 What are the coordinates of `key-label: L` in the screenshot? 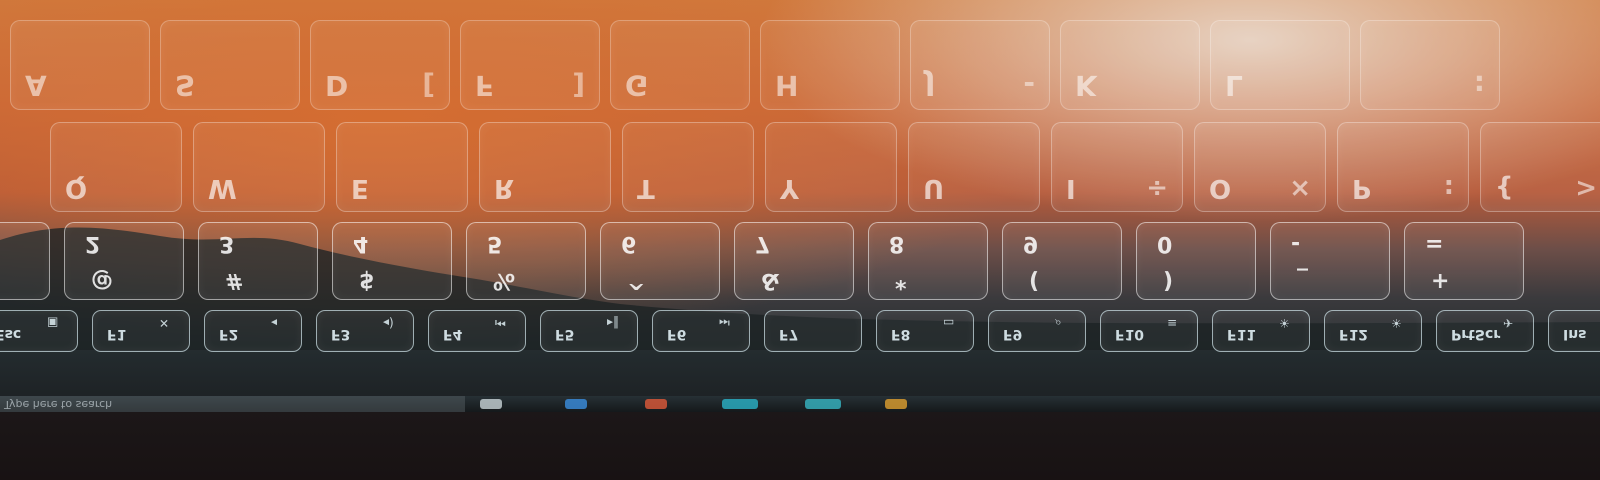 It's located at (1234, 85).